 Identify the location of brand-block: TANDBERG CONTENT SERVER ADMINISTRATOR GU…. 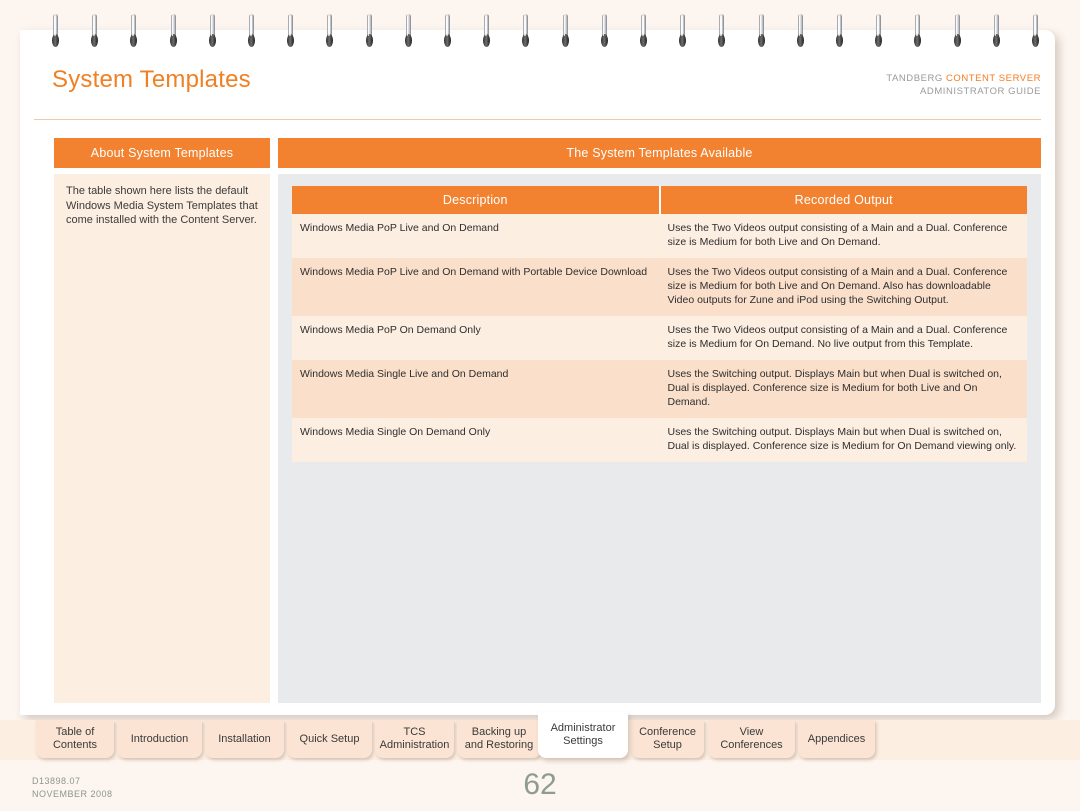
(963, 85).